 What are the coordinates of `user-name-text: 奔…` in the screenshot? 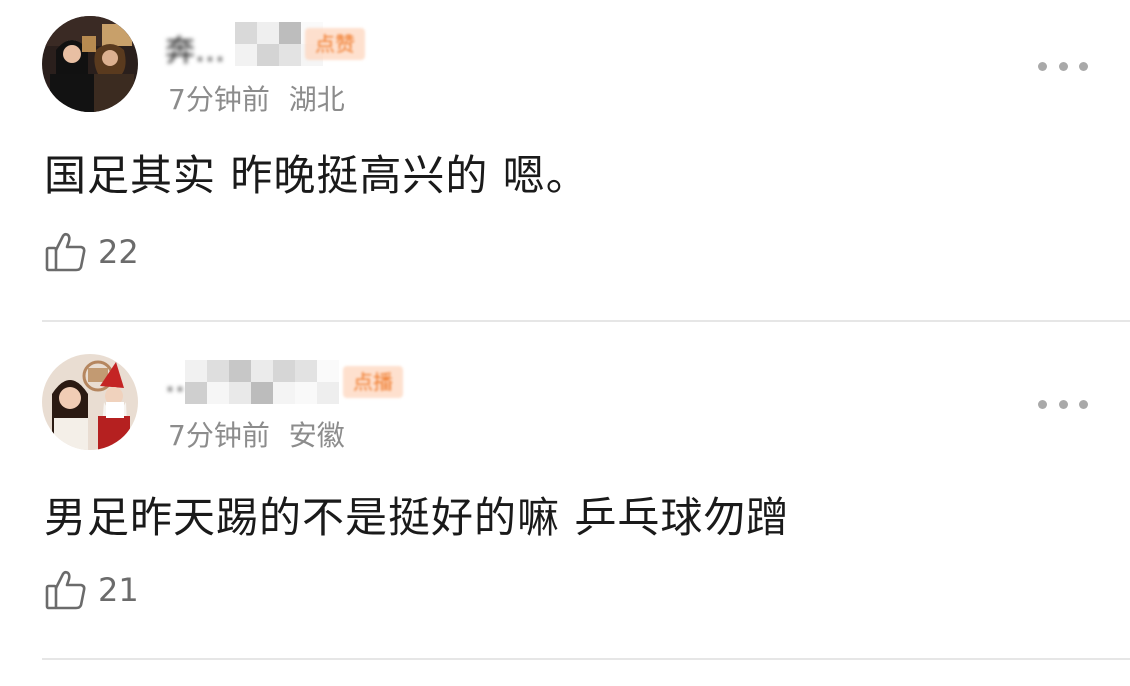 It's located at (195, 51).